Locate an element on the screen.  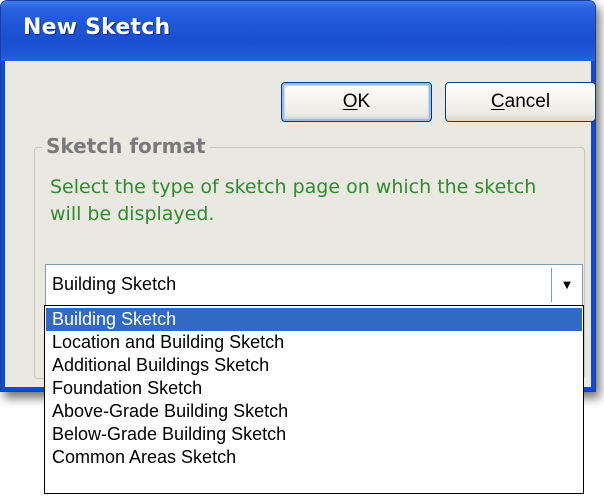
window-frame-left is located at coordinates (3, 226).